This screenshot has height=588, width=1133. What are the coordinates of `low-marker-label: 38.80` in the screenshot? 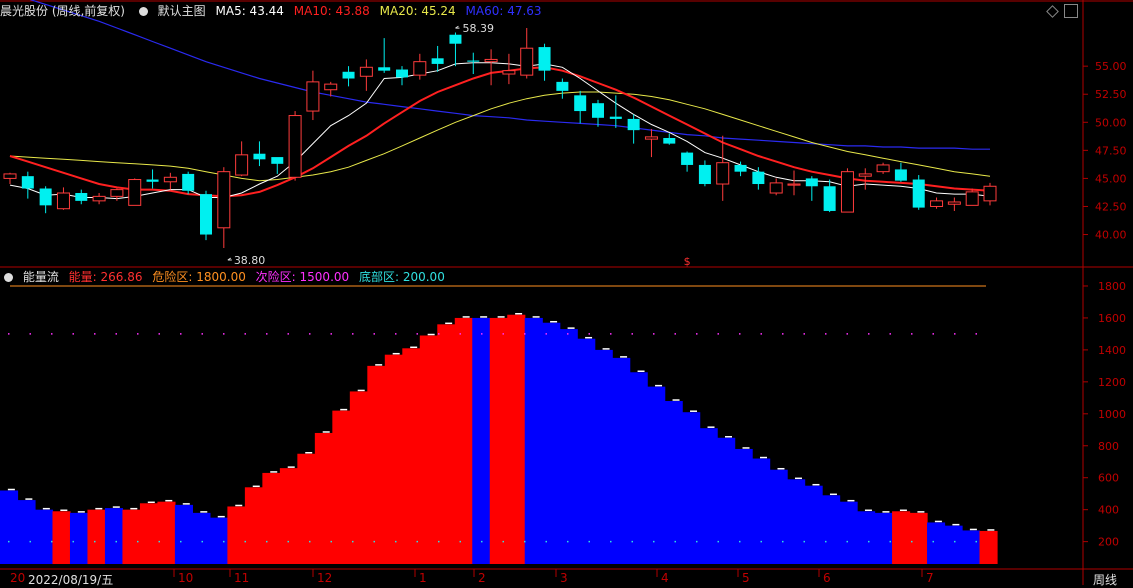 It's located at (250, 260).